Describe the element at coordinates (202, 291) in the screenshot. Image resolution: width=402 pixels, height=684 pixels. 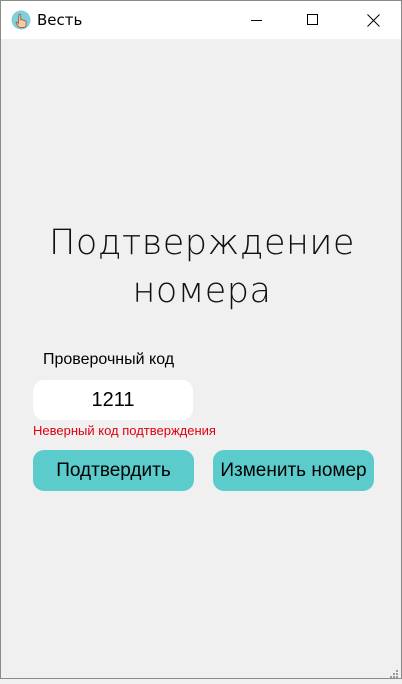
I see `page-title-line-2: номера` at that location.